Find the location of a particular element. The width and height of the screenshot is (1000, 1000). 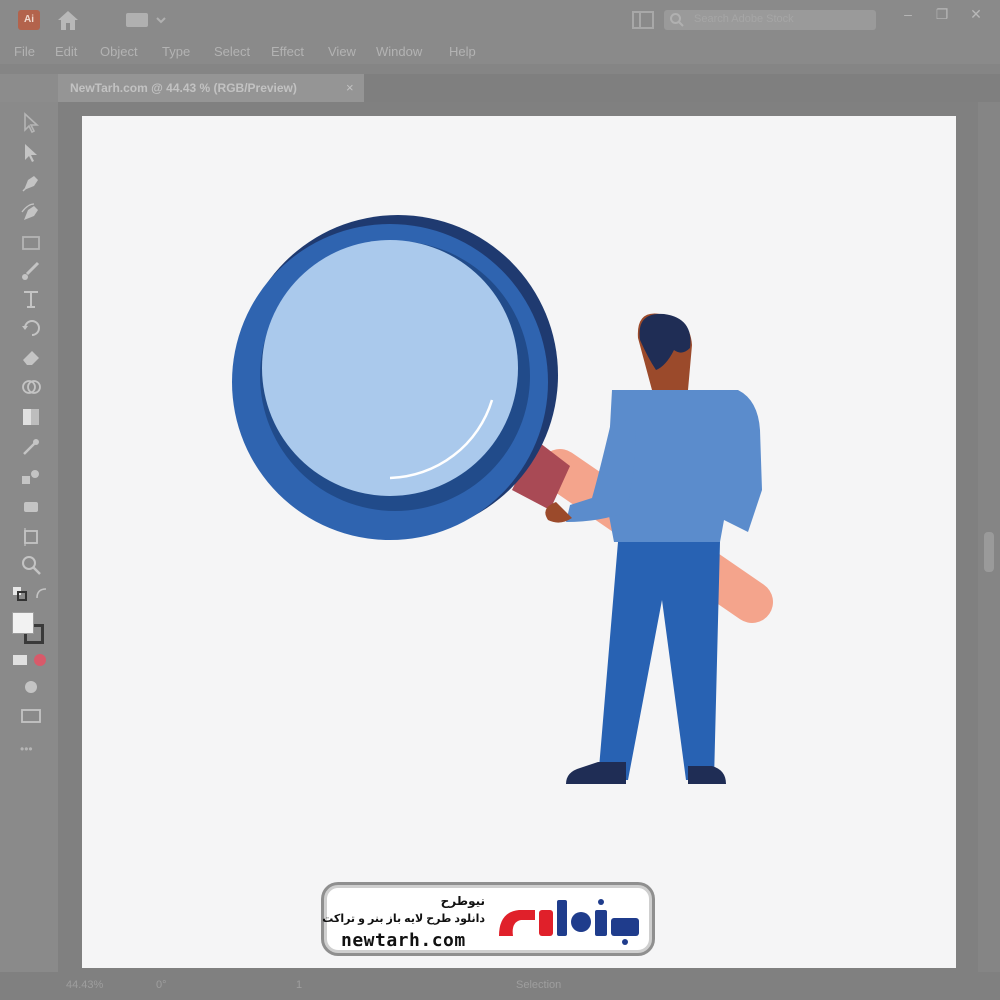

scroll-thumb is located at coordinates (989, 552).